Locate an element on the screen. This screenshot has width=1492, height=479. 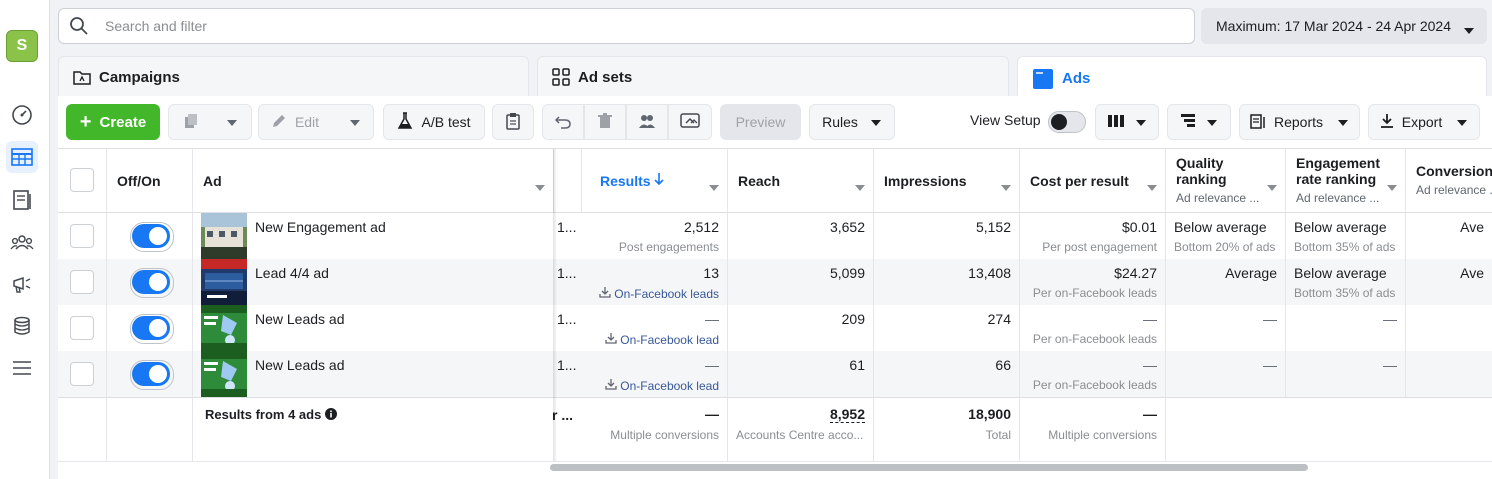
cell-reach: 3,652 is located at coordinates (801, 236).